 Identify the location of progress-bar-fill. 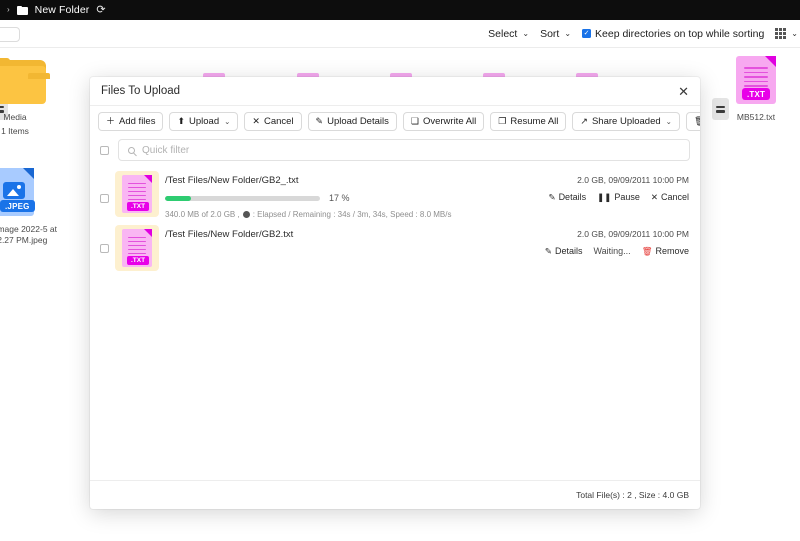
(178, 198).